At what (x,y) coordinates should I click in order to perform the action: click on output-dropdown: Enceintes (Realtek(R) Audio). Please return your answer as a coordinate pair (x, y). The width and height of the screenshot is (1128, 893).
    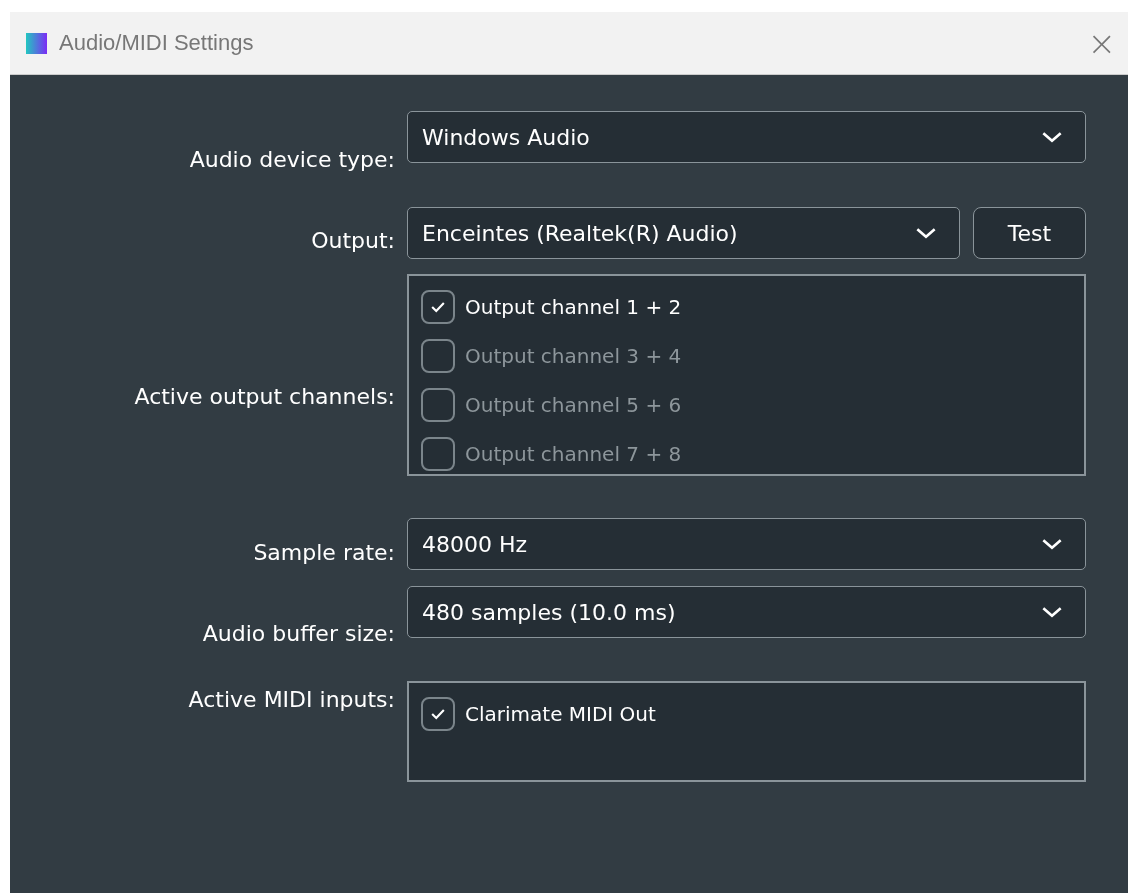
    Looking at the image, I should click on (683, 233).